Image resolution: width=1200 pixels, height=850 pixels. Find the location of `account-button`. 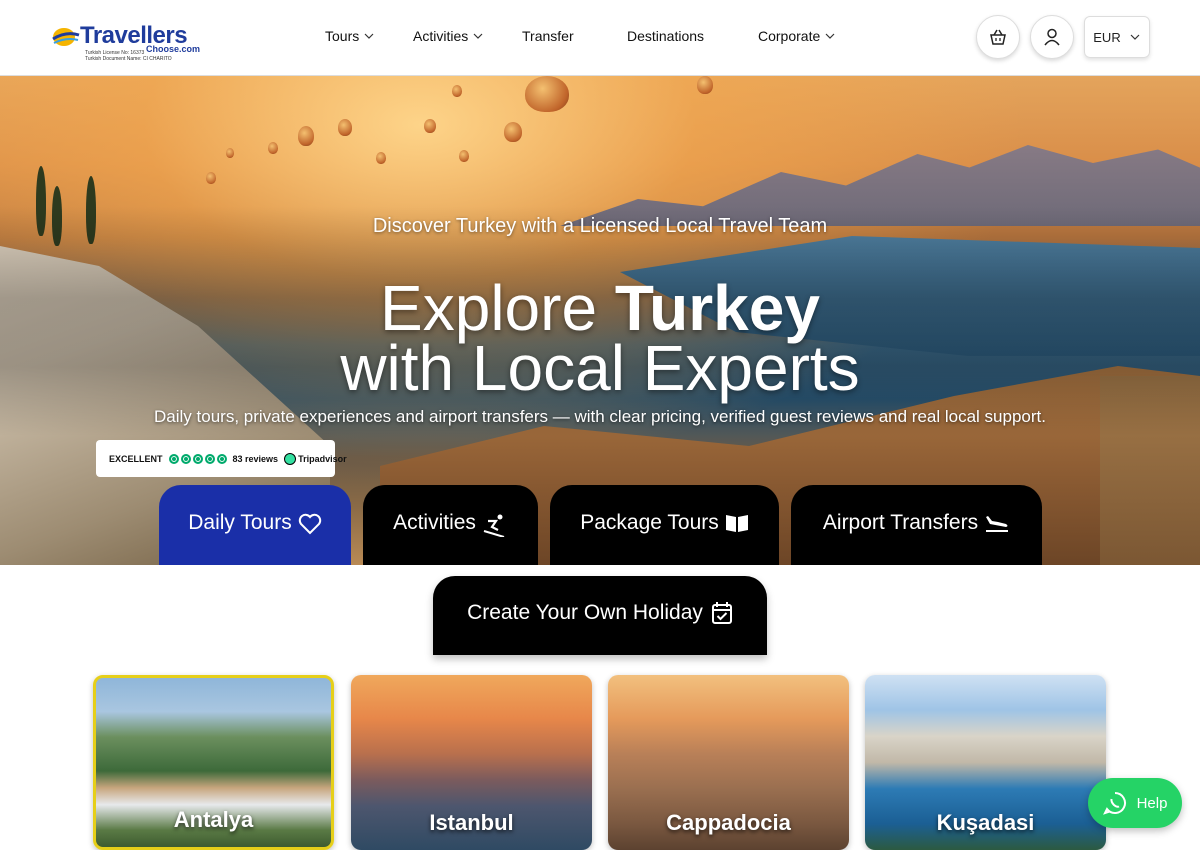

account-button is located at coordinates (1052, 37).